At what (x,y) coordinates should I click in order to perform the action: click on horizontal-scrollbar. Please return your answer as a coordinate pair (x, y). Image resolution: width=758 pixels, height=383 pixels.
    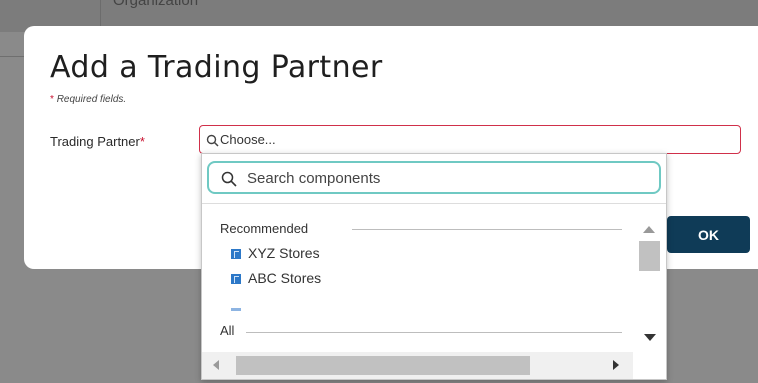
    Looking at the image, I should click on (417, 365).